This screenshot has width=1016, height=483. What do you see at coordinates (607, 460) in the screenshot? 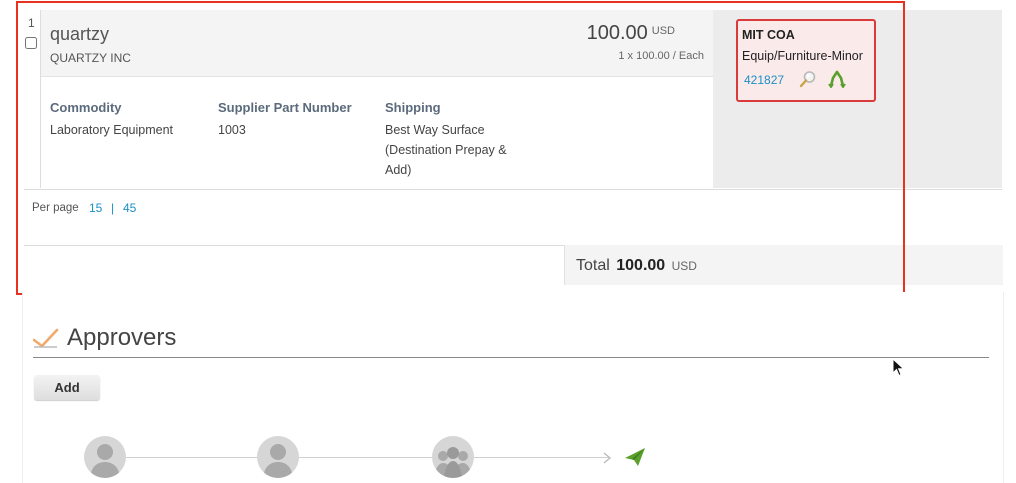
I see `chevron-right-icon` at bounding box center [607, 460].